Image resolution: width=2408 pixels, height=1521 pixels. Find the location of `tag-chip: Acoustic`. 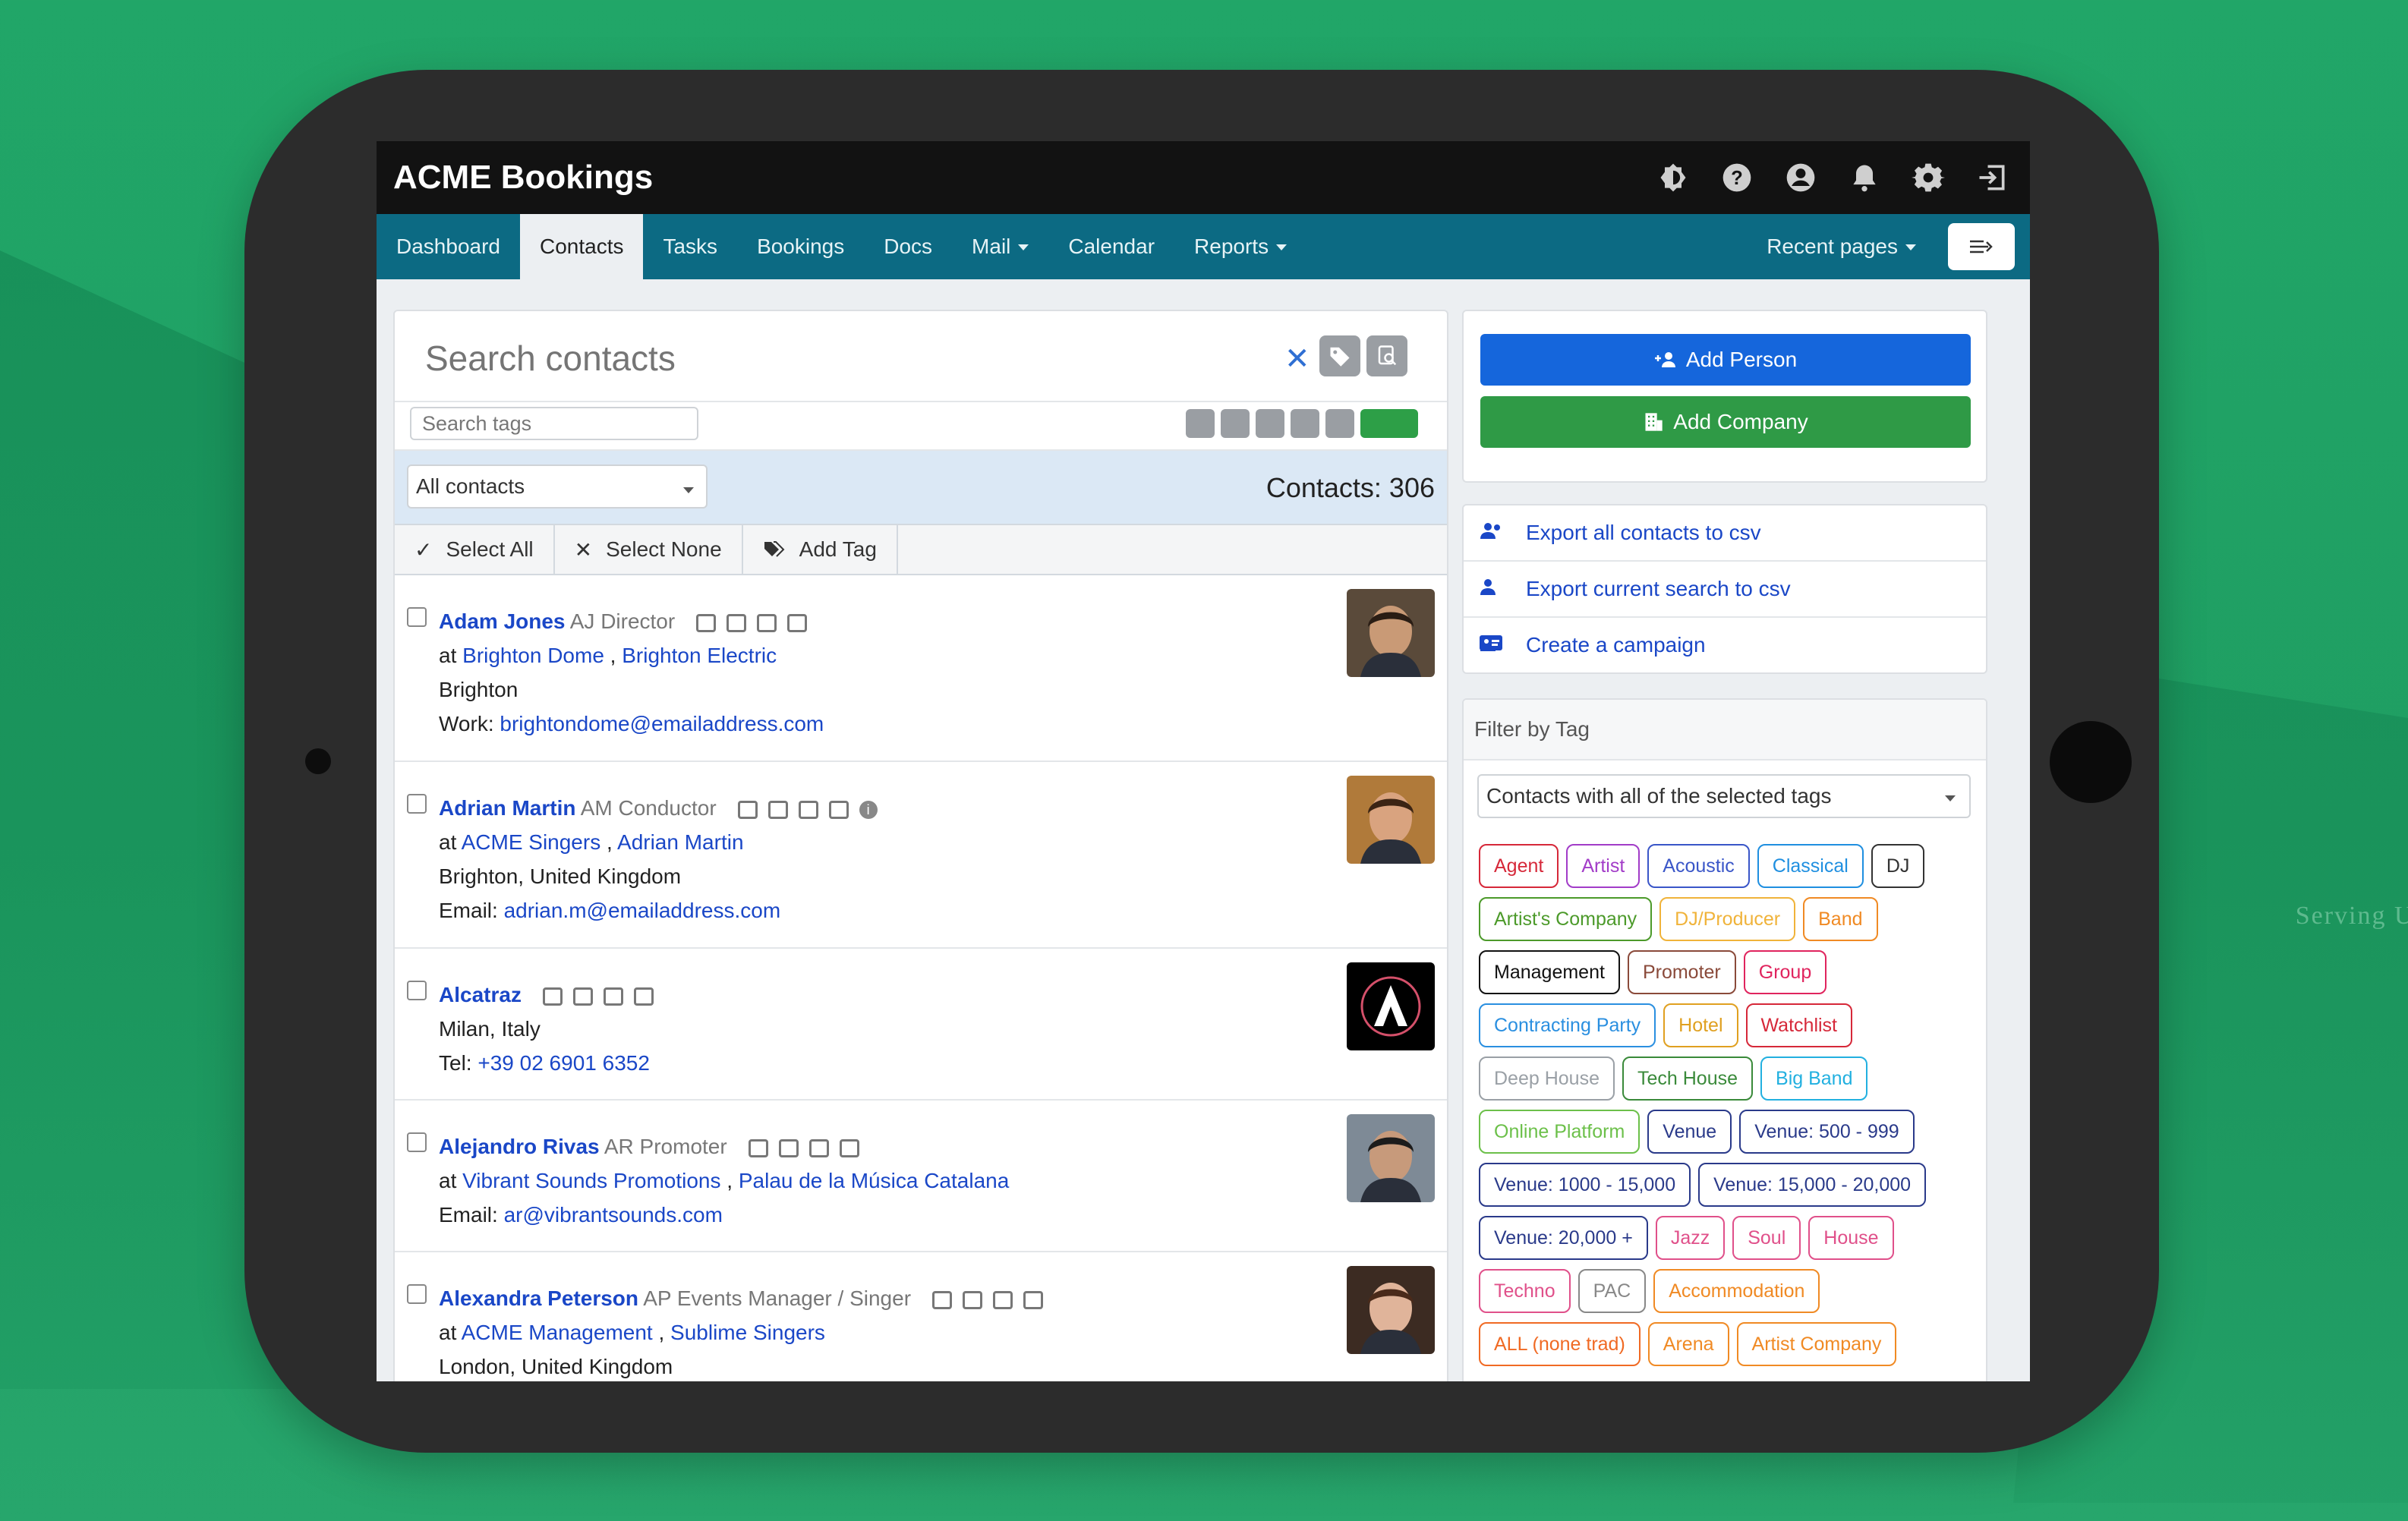

tag-chip: Acoustic is located at coordinates (1698, 866).